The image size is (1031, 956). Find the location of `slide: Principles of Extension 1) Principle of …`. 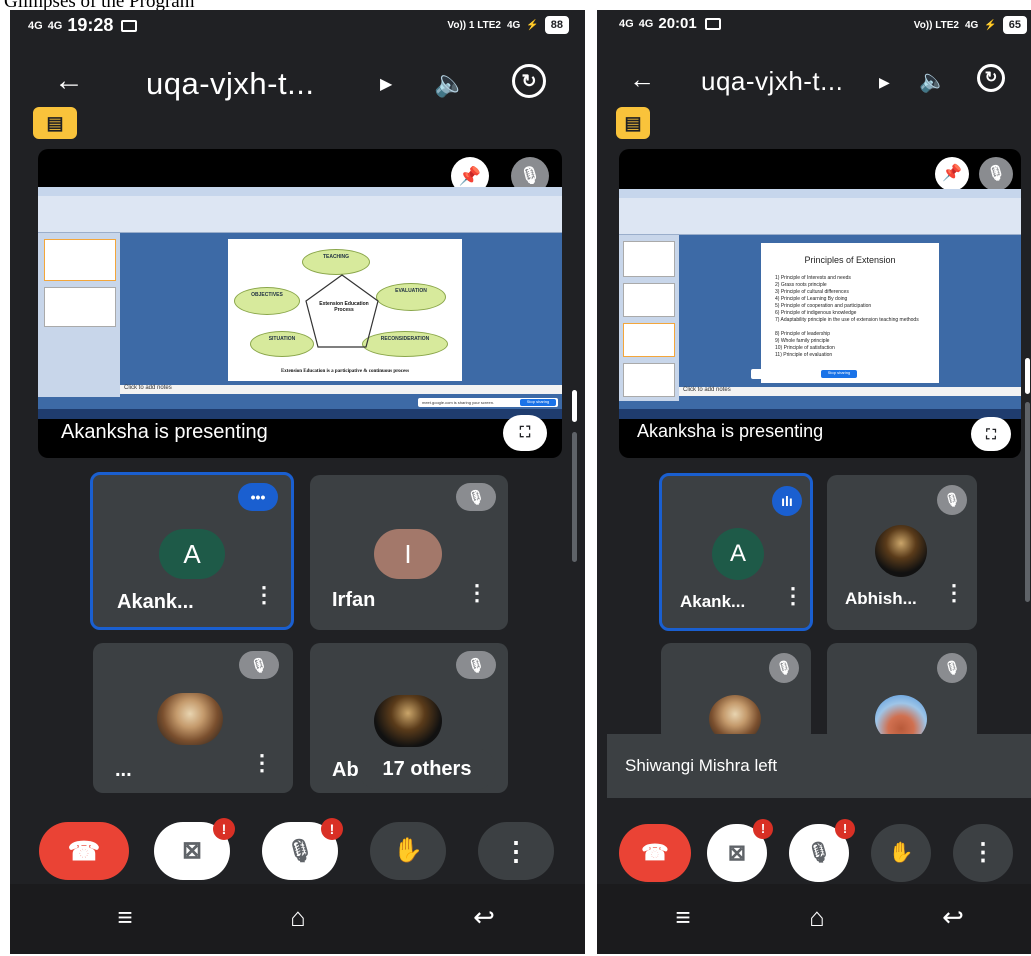

slide: Principles of Extension 1) Principle of … is located at coordinates (850, 313).